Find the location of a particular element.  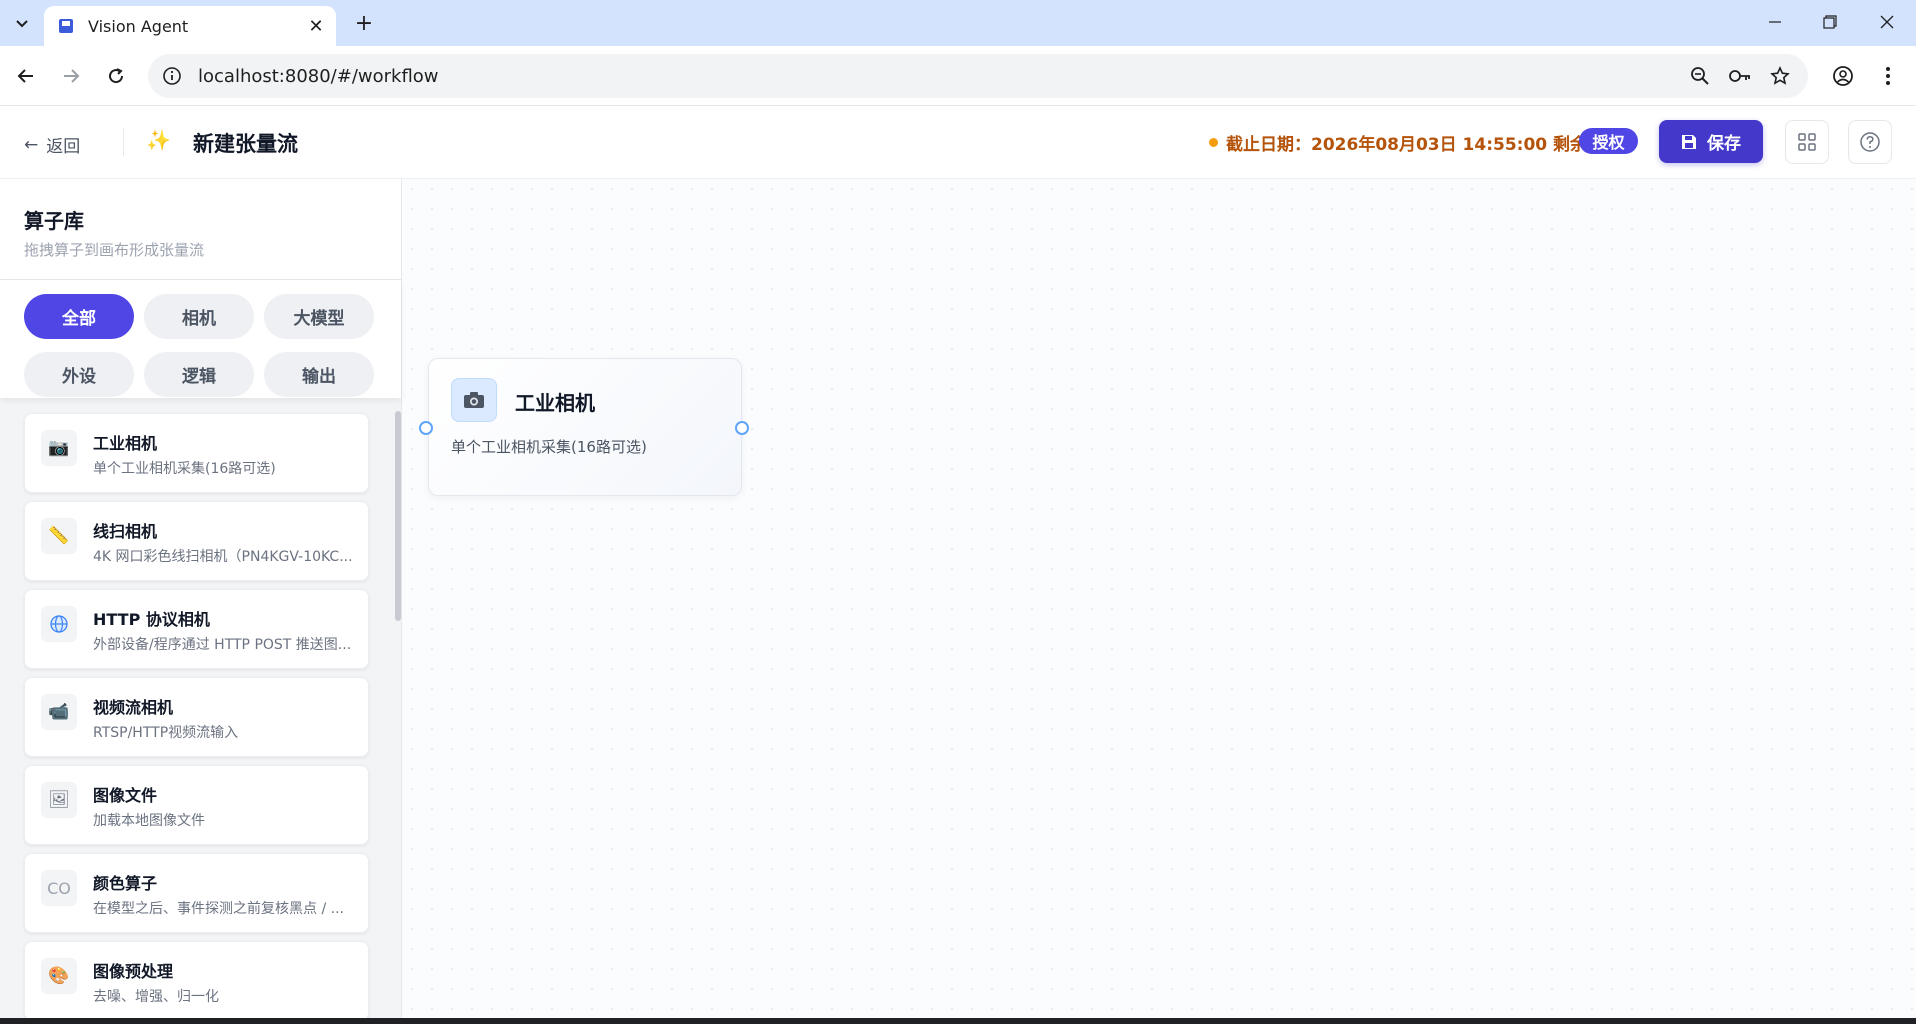

operator-name: 颜色算子 is located at coordinates (125, 883).